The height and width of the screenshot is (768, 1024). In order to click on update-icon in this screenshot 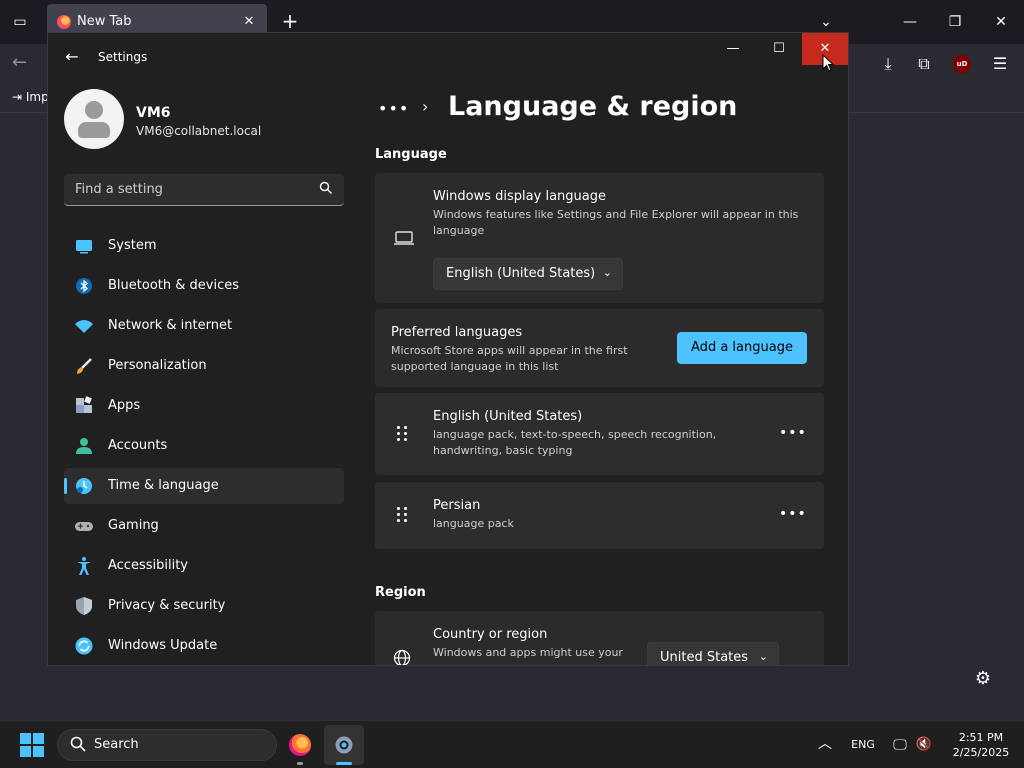, I will do `click(84, 646)`.